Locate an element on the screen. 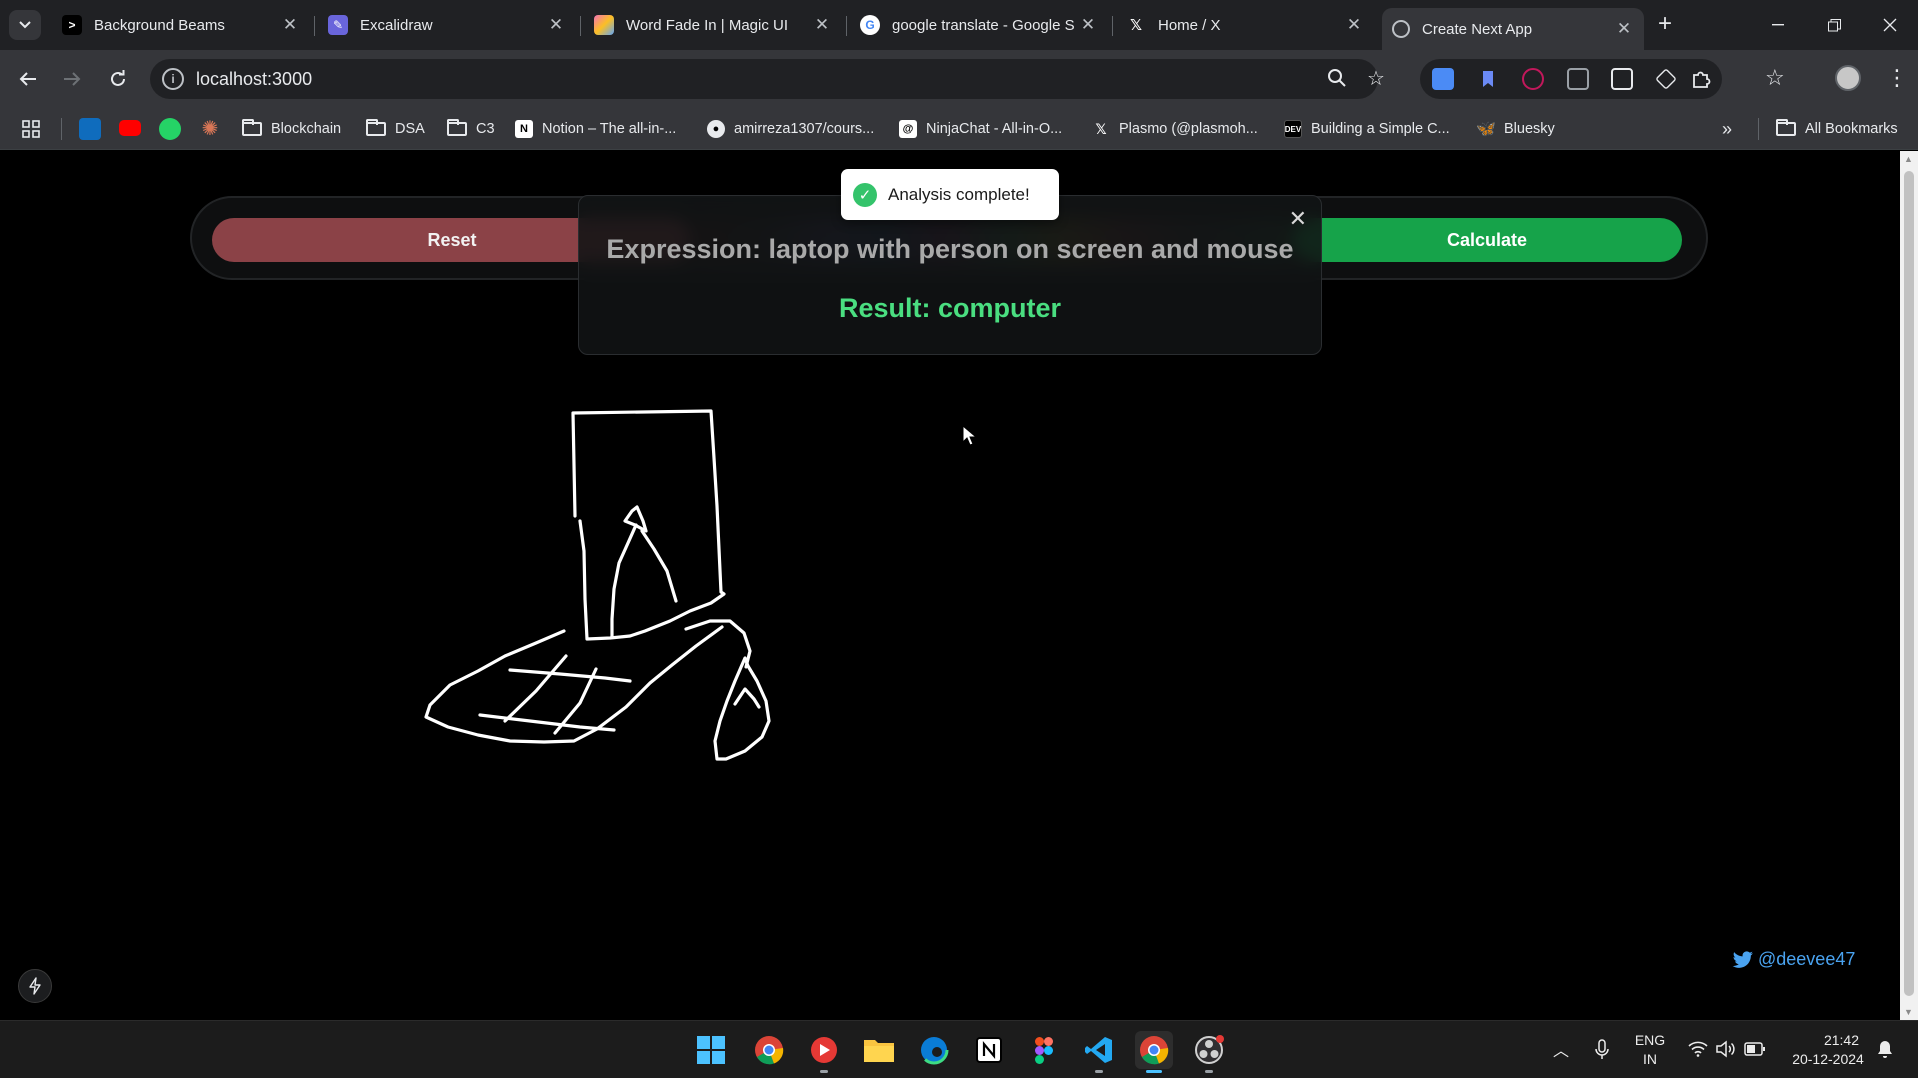  zoom-icon is located at coordinates (1337, 81).